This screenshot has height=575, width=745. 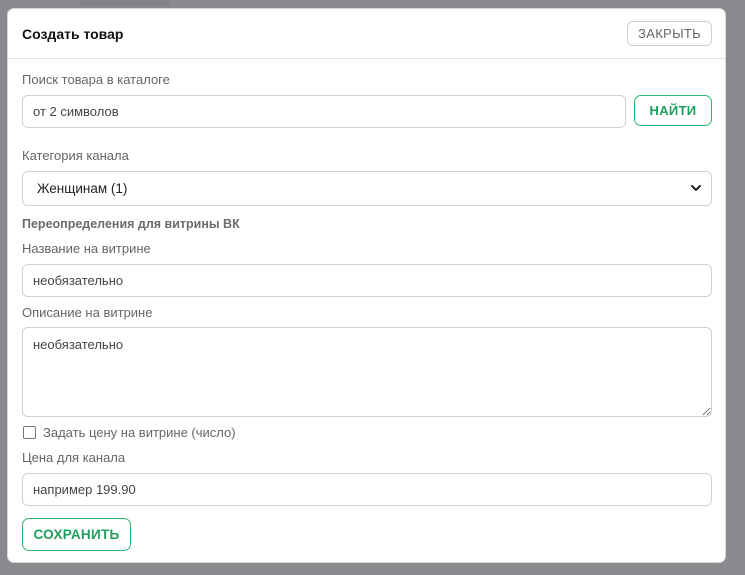 I want to click on price-override-label: Задать цену на витрине (число), so click(x=139, y=432).